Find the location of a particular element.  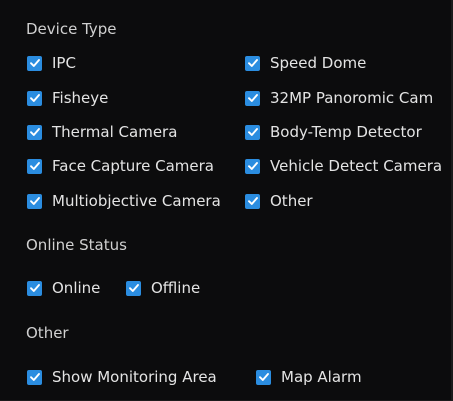

checkbox-label: Offline is located at coordinates (176, 288).